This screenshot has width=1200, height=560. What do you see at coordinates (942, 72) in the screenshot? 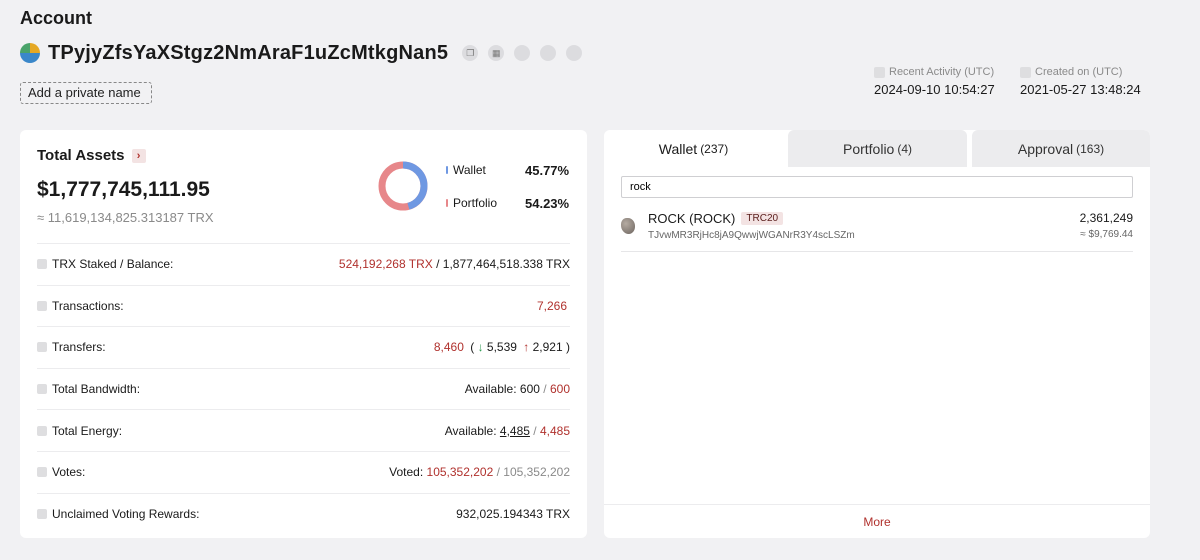
I see `recent-activity-label: Recent Activity (UTC)` at bounding box center [942, 72].